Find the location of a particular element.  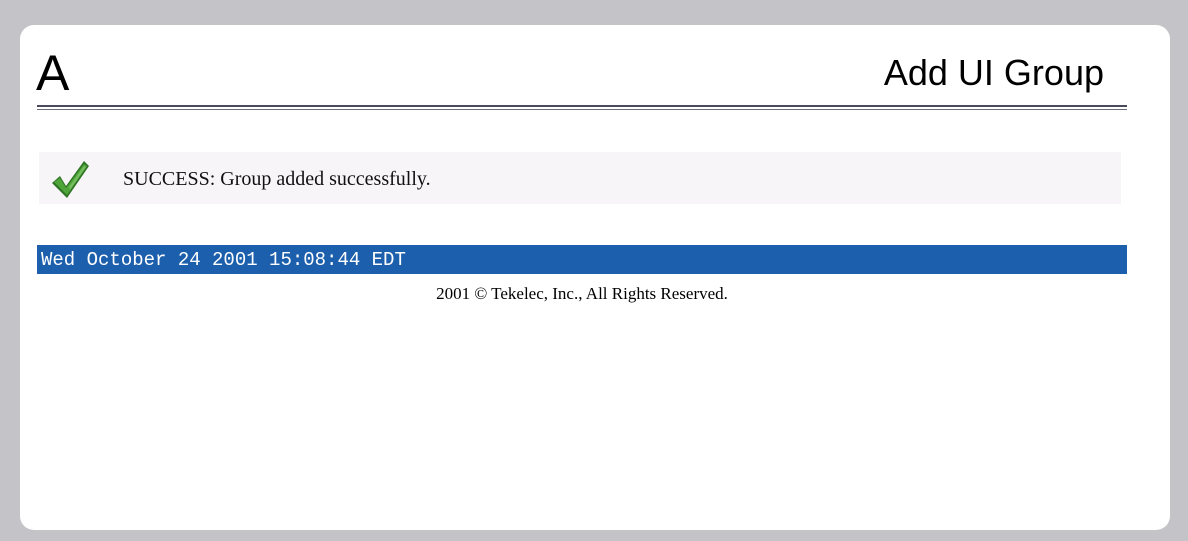

page-title: Add UI Group is located at coordinates (993, 72).